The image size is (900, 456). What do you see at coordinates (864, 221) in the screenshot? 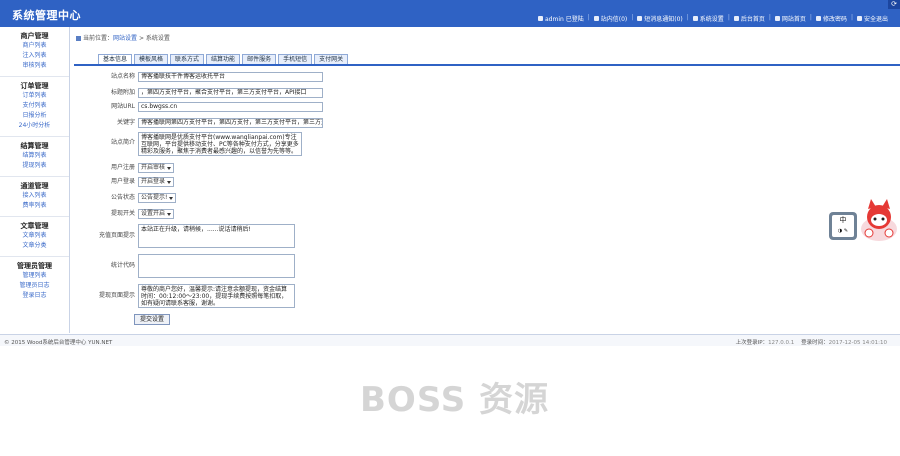
I see `floating-ime-widget: 中 ◑ ✎` at bounding box center [864, 221].